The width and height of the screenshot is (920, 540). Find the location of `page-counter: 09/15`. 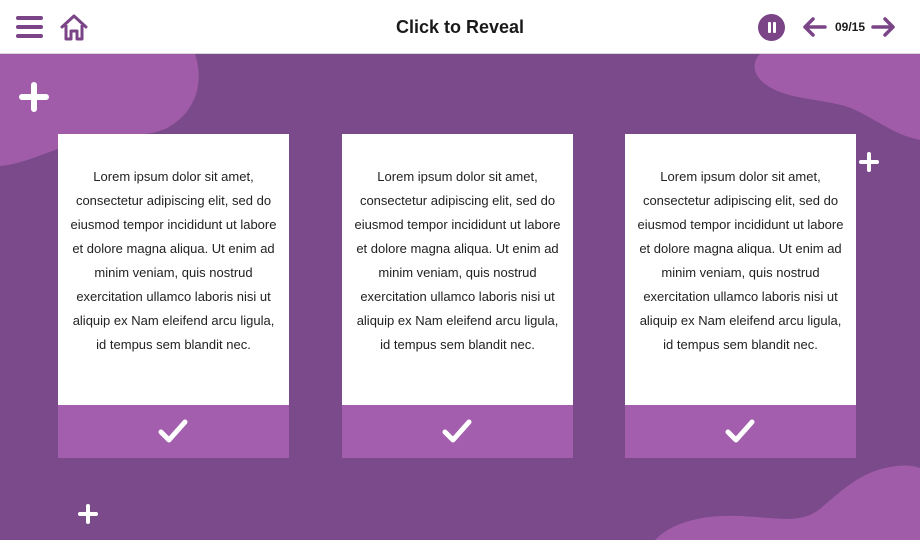

page-counter: 09/15 is located at coordinates (850, 27).